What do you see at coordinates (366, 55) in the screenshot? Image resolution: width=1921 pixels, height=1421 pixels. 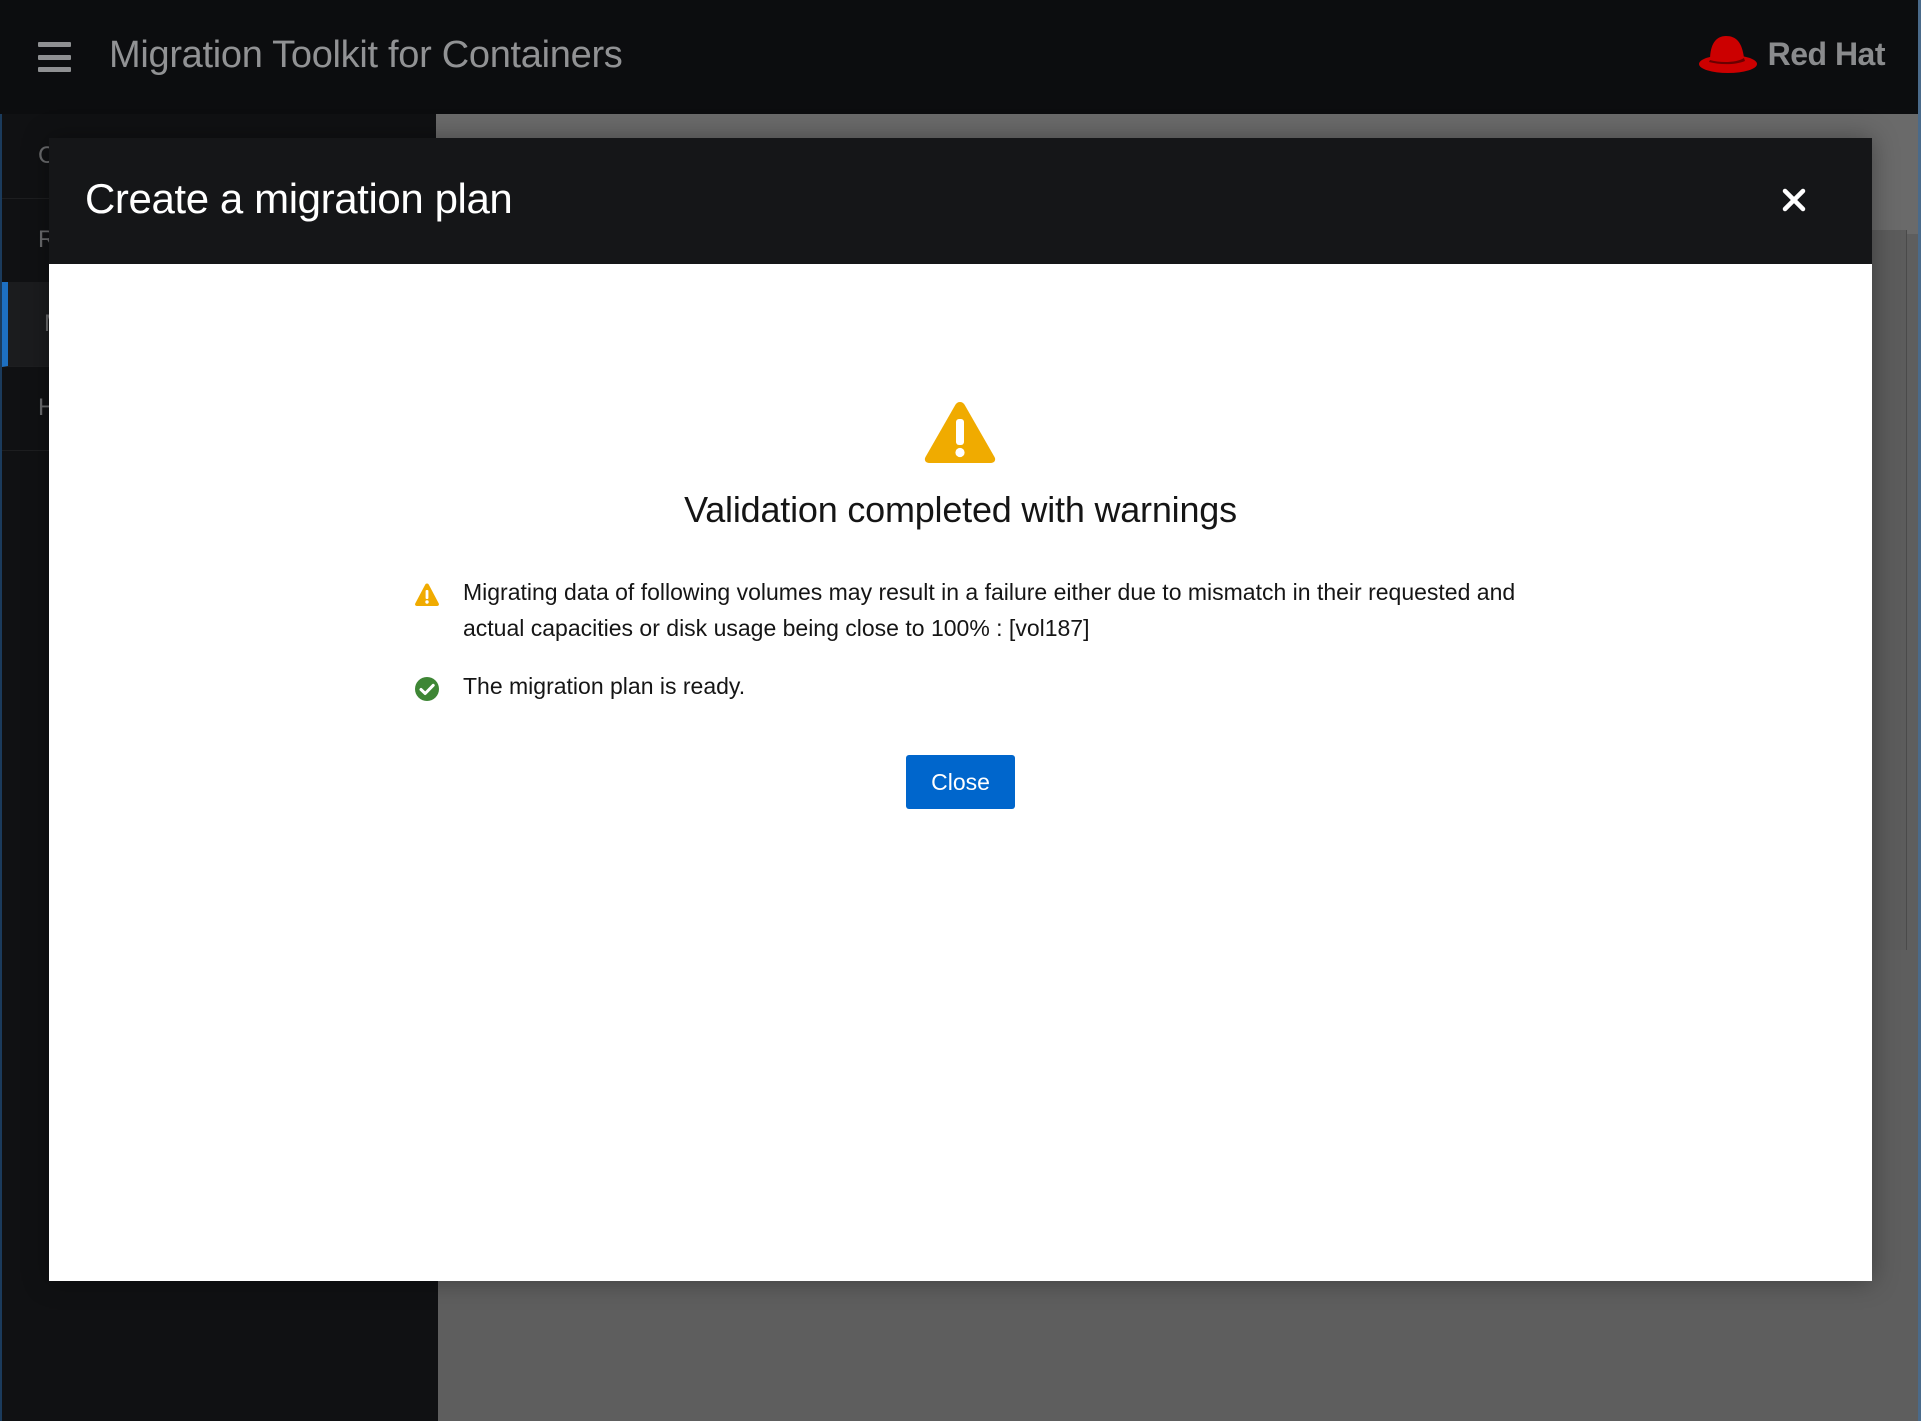 I see `app-title: Migration Toolkit for Containers` at bounding box center [366, 55].